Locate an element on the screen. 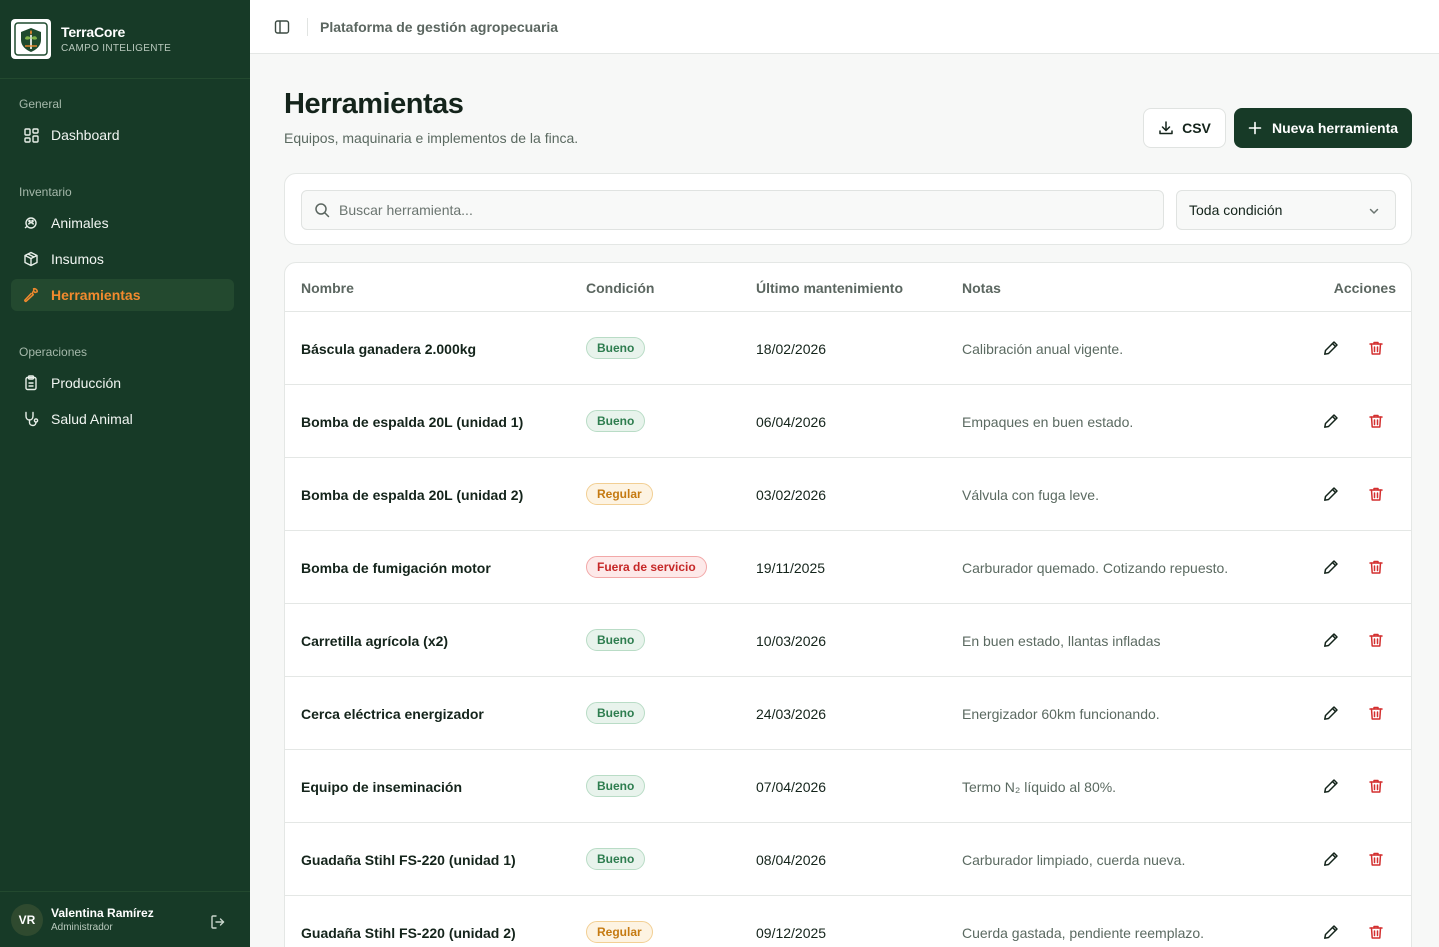 The width and height of the screenshot is (1439, 947). wrench-icon is located at coordinates (31, 295).